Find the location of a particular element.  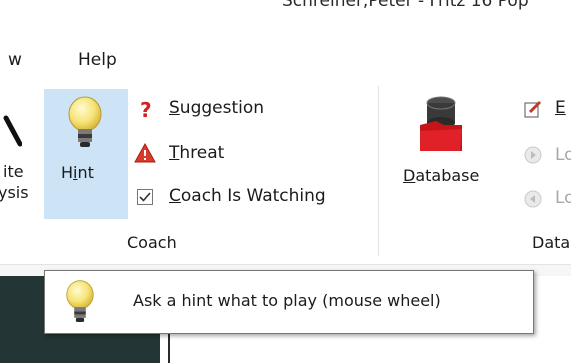

checkbox-icon is located at coordinates (145, 197).